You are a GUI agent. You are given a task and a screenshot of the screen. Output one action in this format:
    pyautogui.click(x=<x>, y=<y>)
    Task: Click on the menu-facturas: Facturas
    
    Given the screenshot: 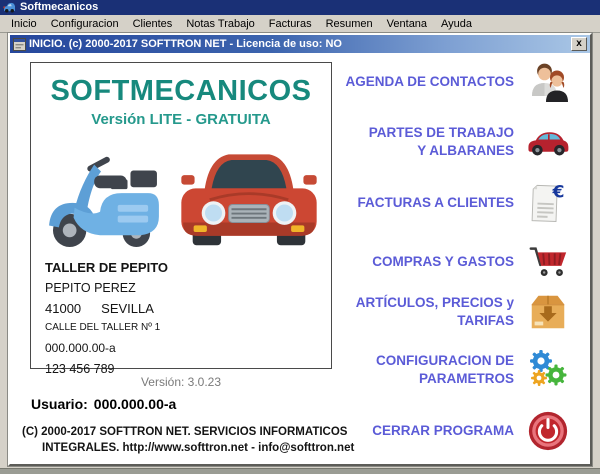 What is the action you would take?
    pyautogui.click(x=290, y=24)
    